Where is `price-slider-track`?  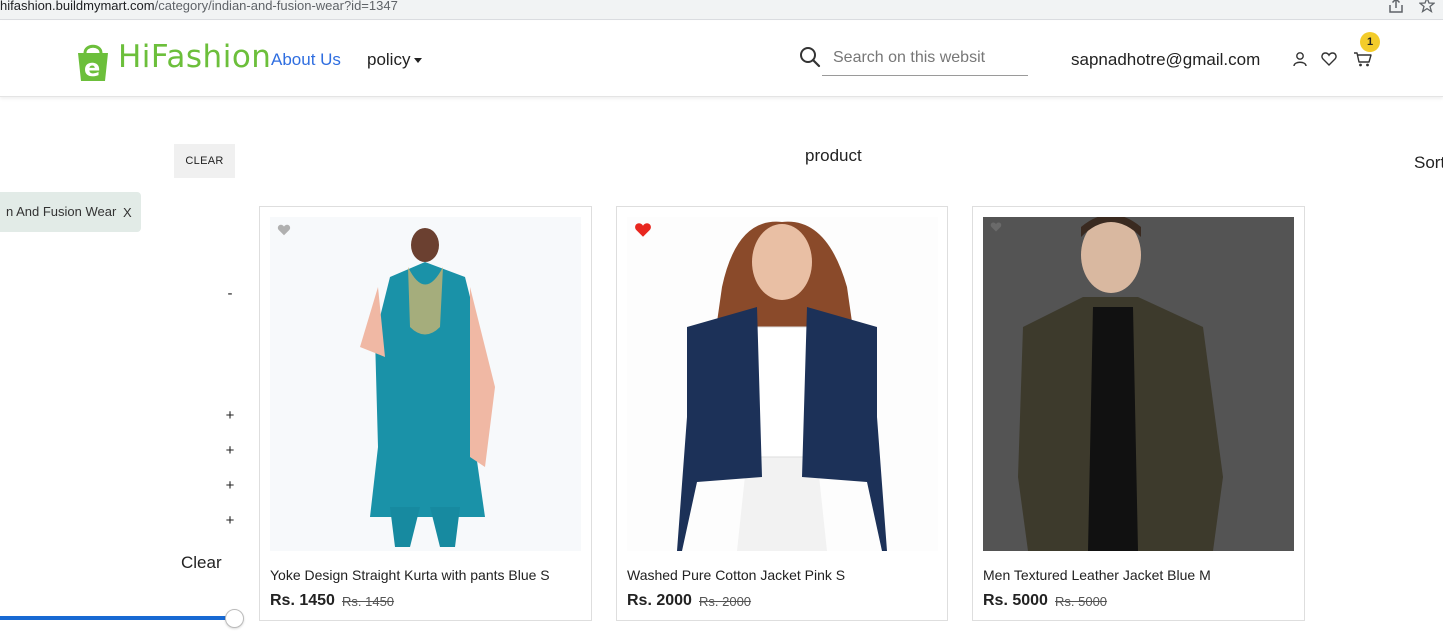 price-slider-track is located at coordinates (117, 618).